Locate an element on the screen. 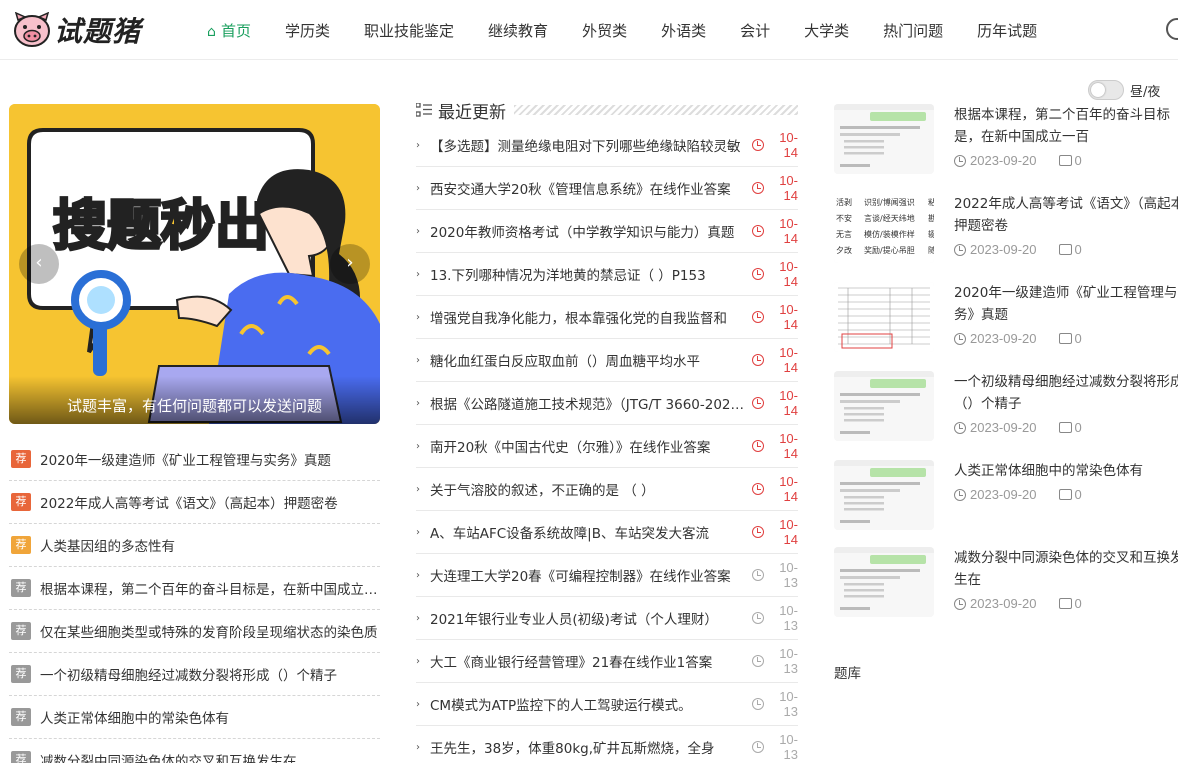 The image size is (1178, 763). news-title: 13.下列哪种情况为洋地黄的禁忌证（ ）P153 is located at coordinates (568, 276).